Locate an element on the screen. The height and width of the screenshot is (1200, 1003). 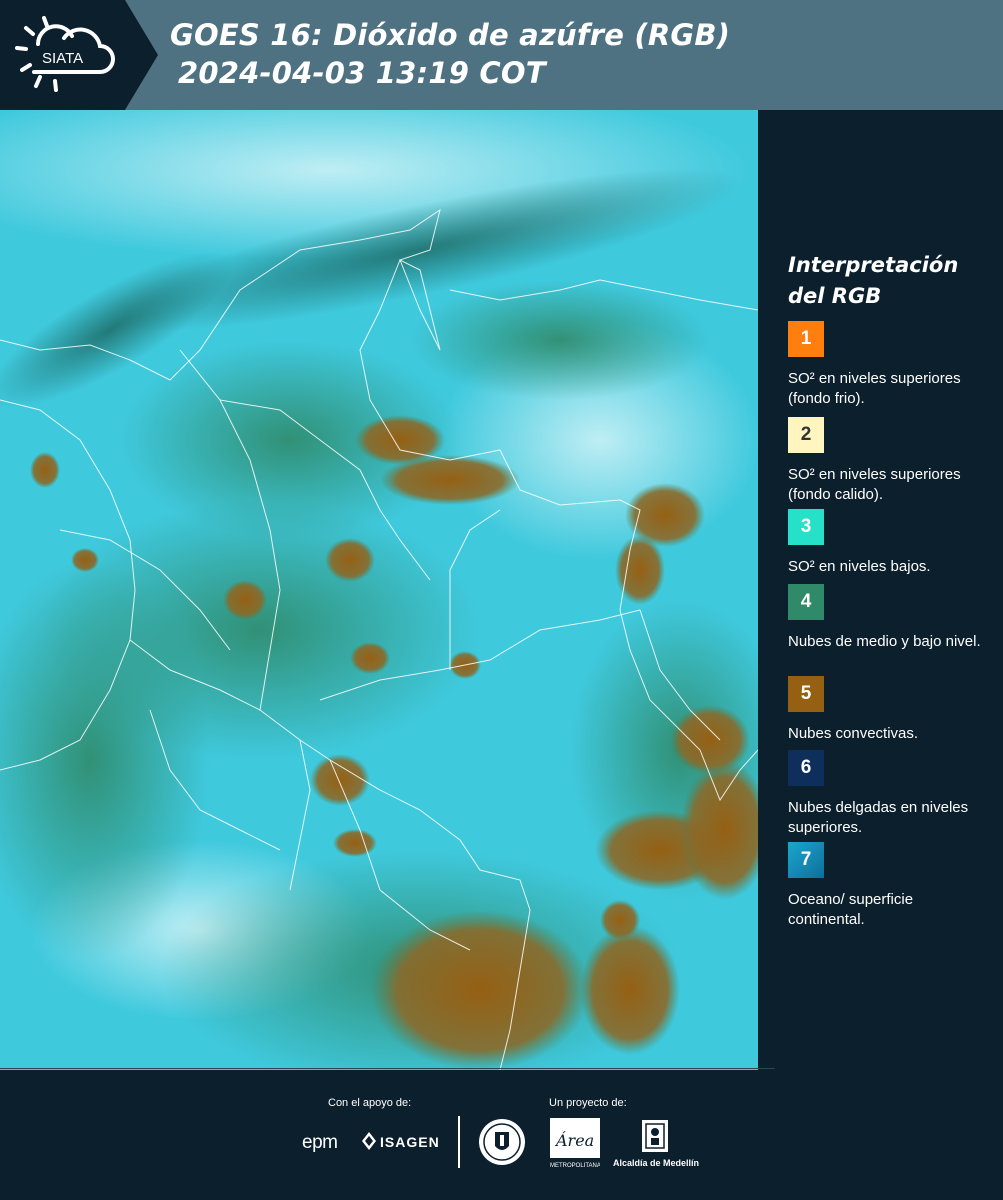
legend-label: SO² en niveles bajos. is located at coordinates (859, 566).